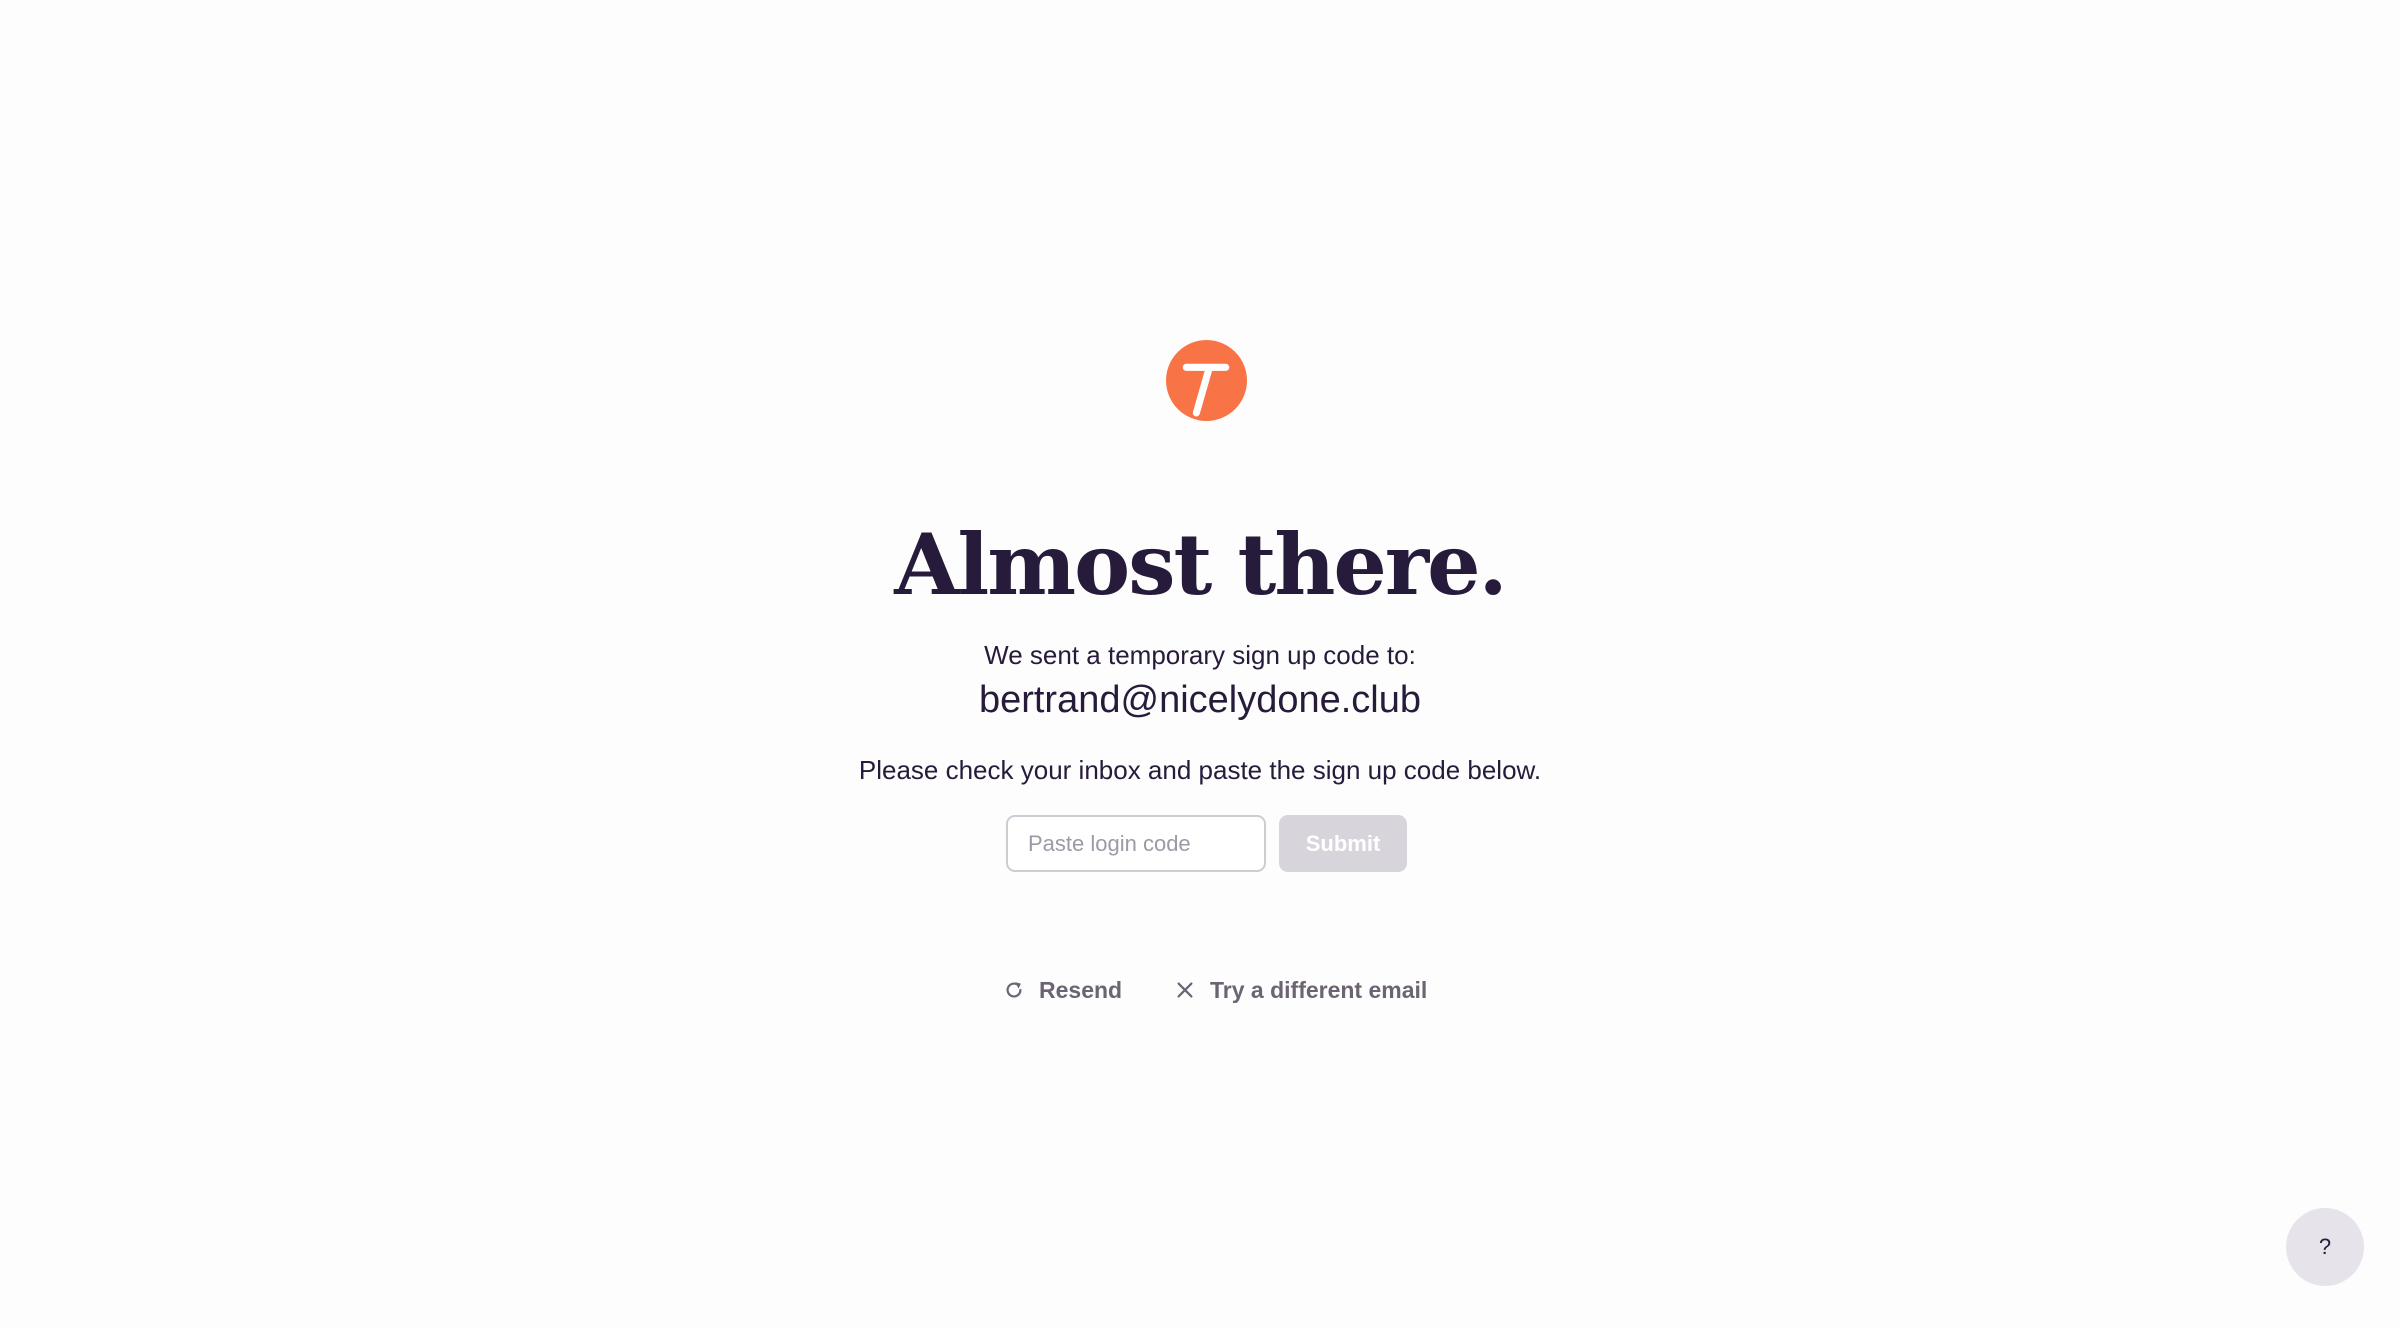 The image size is (2400, 1328). What do you see at coordinates (1319, 989) in the screenshot?
I see `try-different-email-label: Try a different email` at bounding box center [1319, 989].